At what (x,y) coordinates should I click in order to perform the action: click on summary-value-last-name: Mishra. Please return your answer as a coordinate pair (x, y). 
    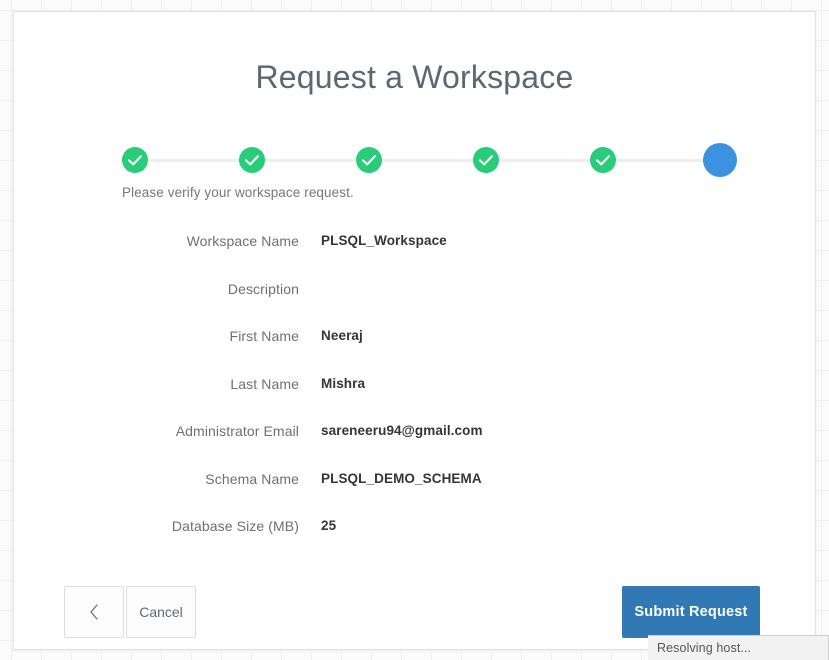
    Looking at the image, I should click on (343, 383).